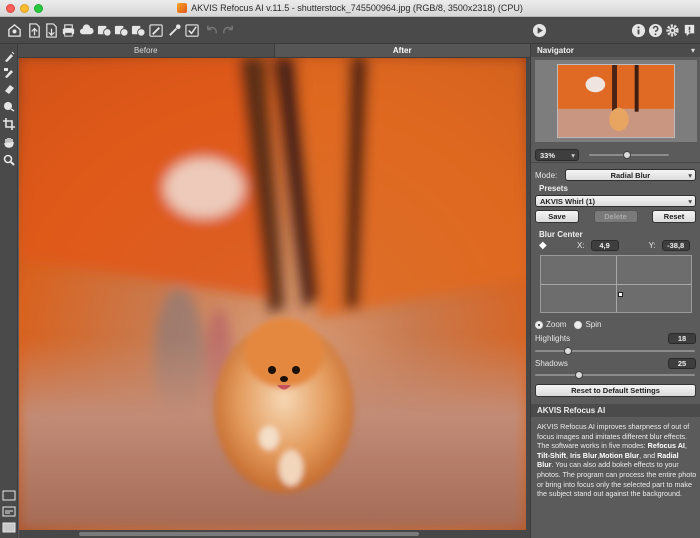 The height and width of the screenshot is (538, 700). I want to click on preset-select: AKVIS Whirl (1) ▾, so click(615, 201).